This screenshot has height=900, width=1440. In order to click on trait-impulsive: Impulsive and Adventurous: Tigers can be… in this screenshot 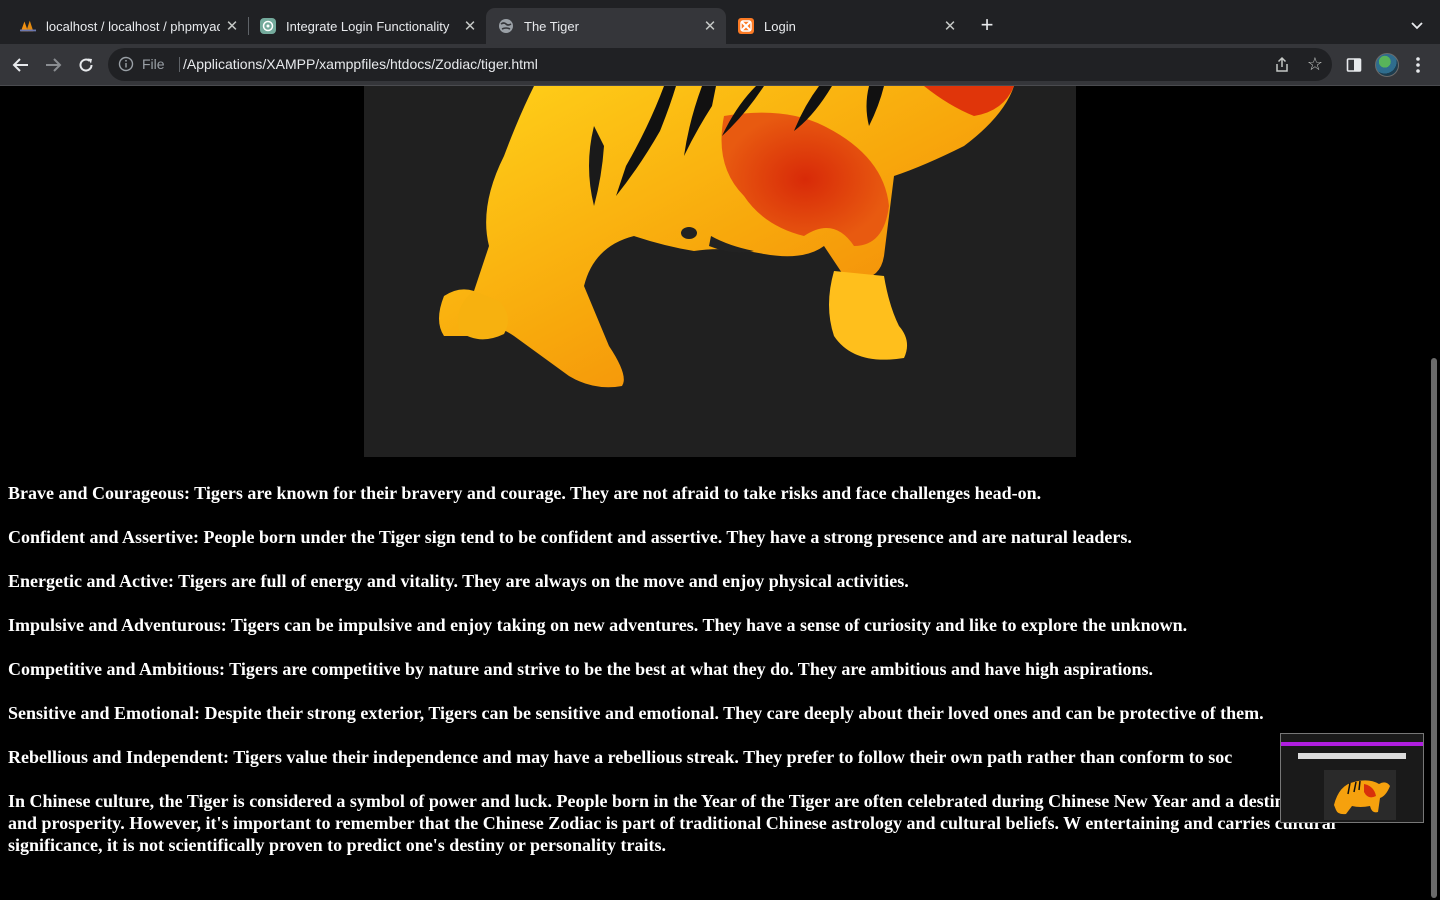, I will do `click(598, 625)`.